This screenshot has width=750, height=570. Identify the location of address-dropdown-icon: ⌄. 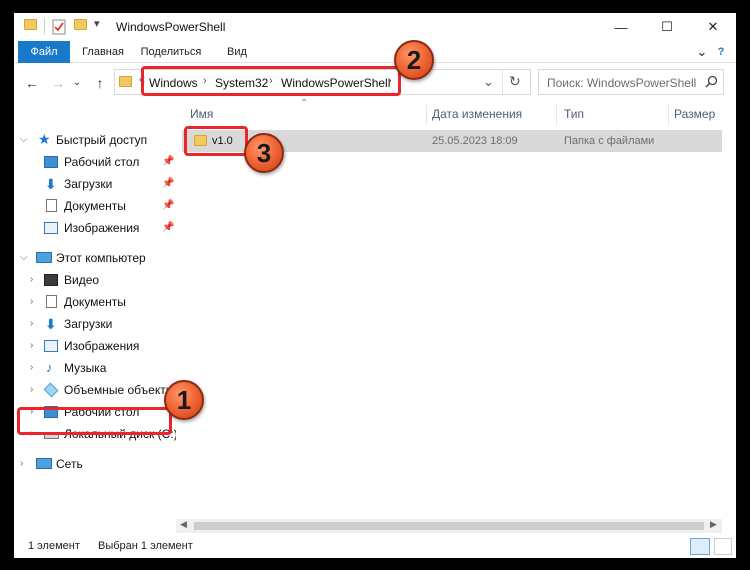
(488, 82).